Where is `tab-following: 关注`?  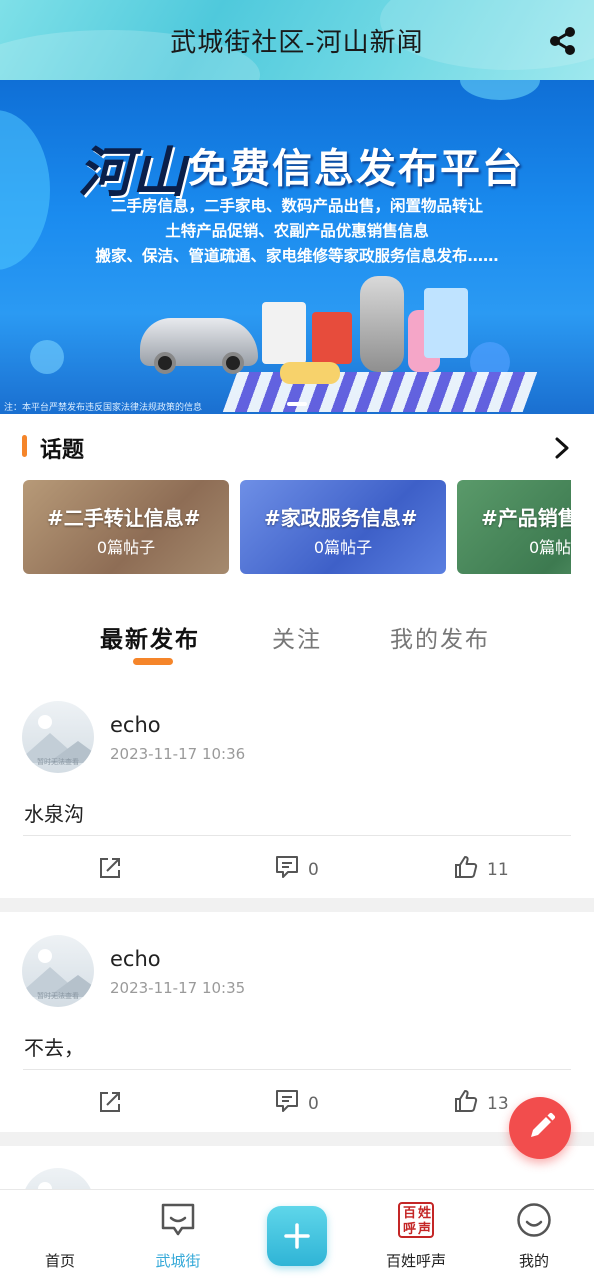
tab-following: 关注 is located at coordinates (297, 637).